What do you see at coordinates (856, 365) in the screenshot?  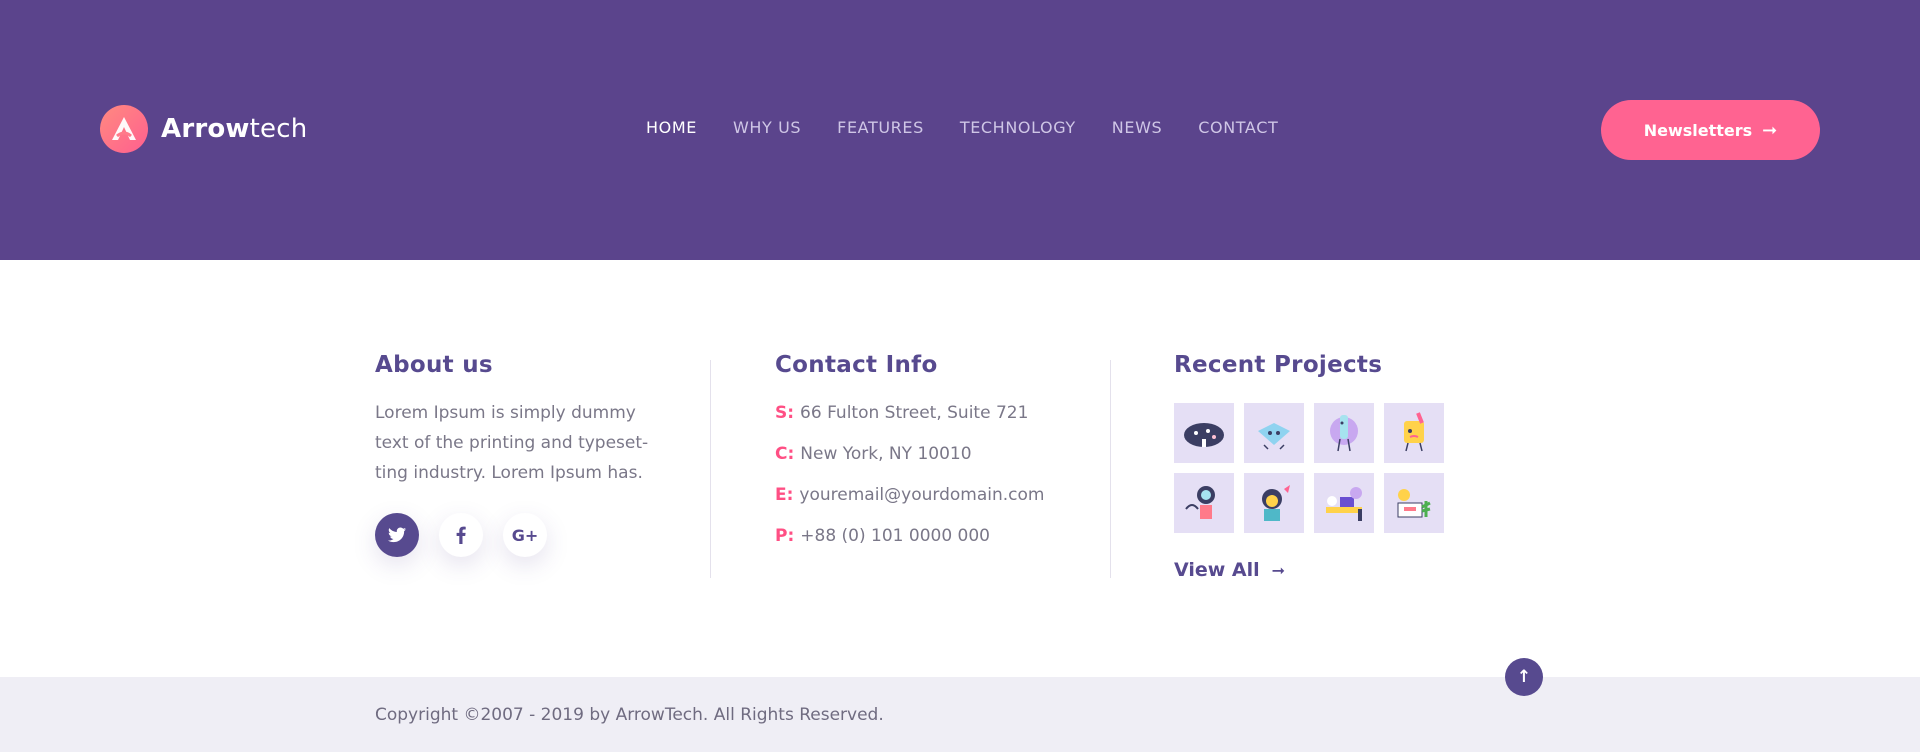 I see `contact-title: Contact Info` at bounding box center [856, 365].